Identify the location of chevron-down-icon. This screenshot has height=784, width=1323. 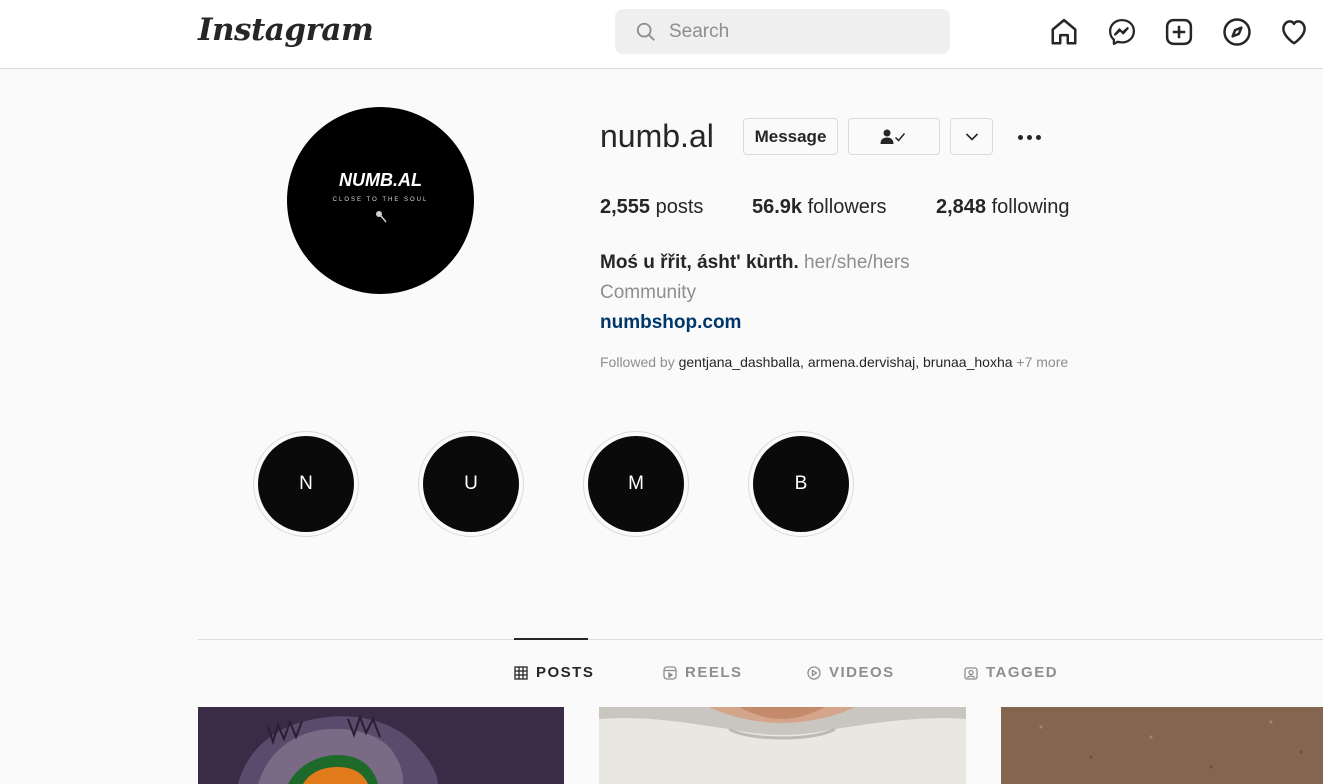
(971, 136).